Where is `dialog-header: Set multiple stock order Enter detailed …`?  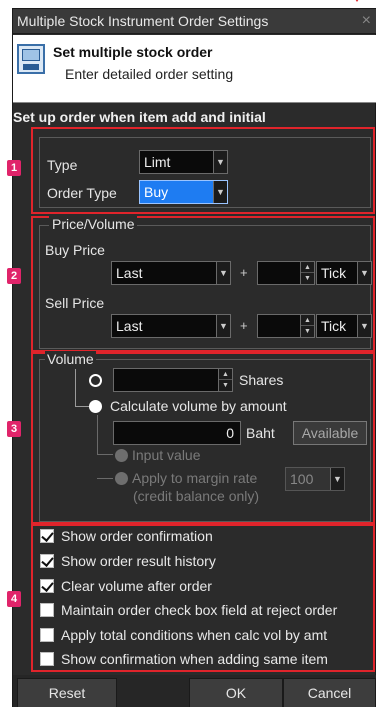
dialog-header: Set multiple stock order Enter detailed … is located at coordinates (194, 69).